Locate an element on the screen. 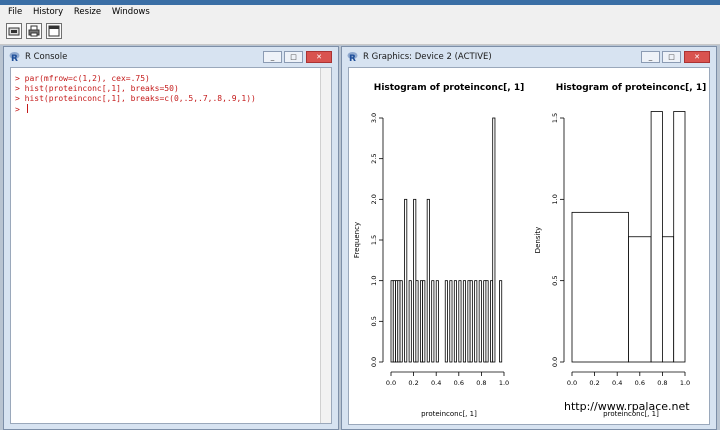  graphics-minimize-button: _ is located at coordinates (650, 57).